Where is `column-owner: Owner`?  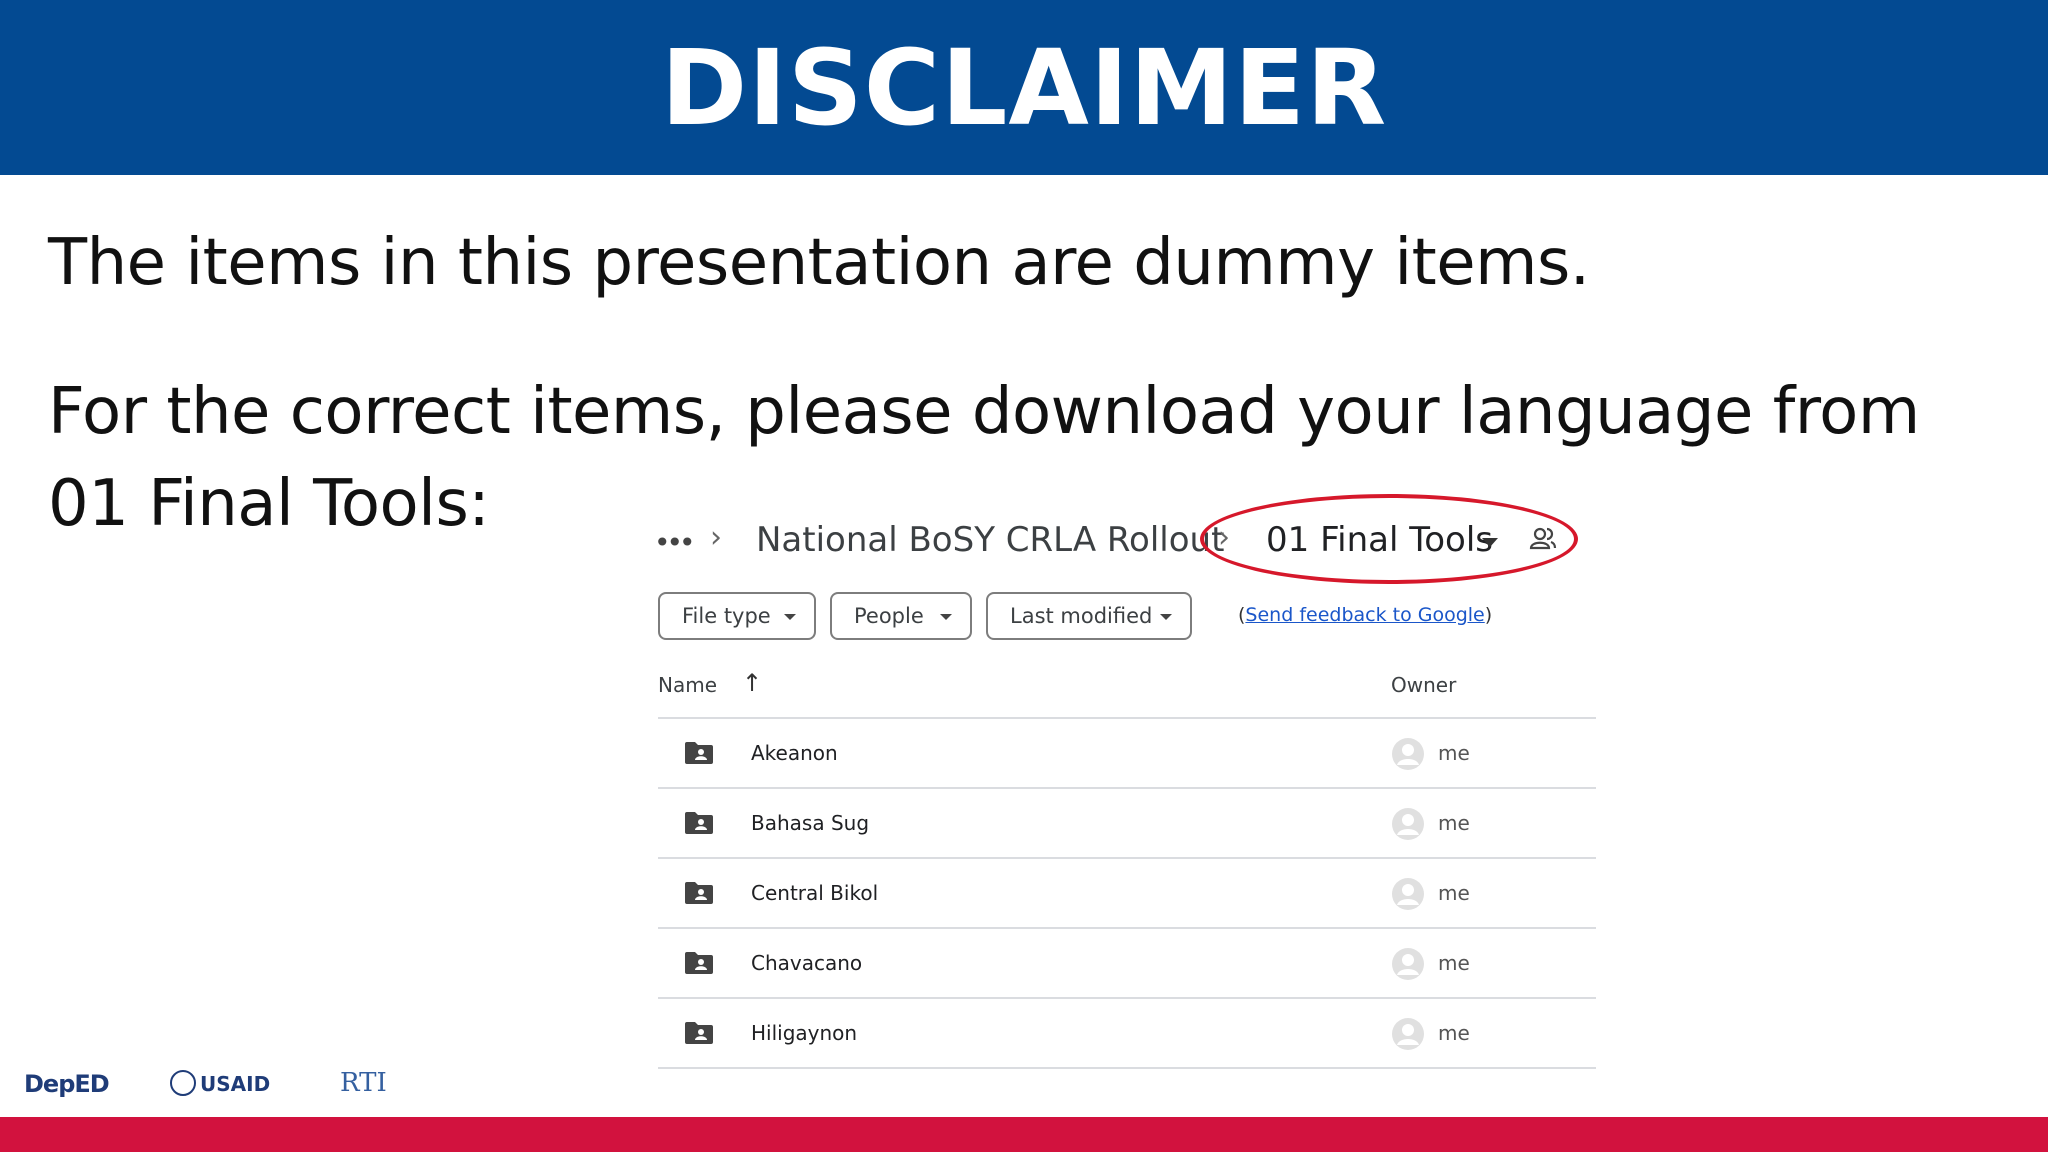 column-owner: Owner is located at coordinates (1424, 685).